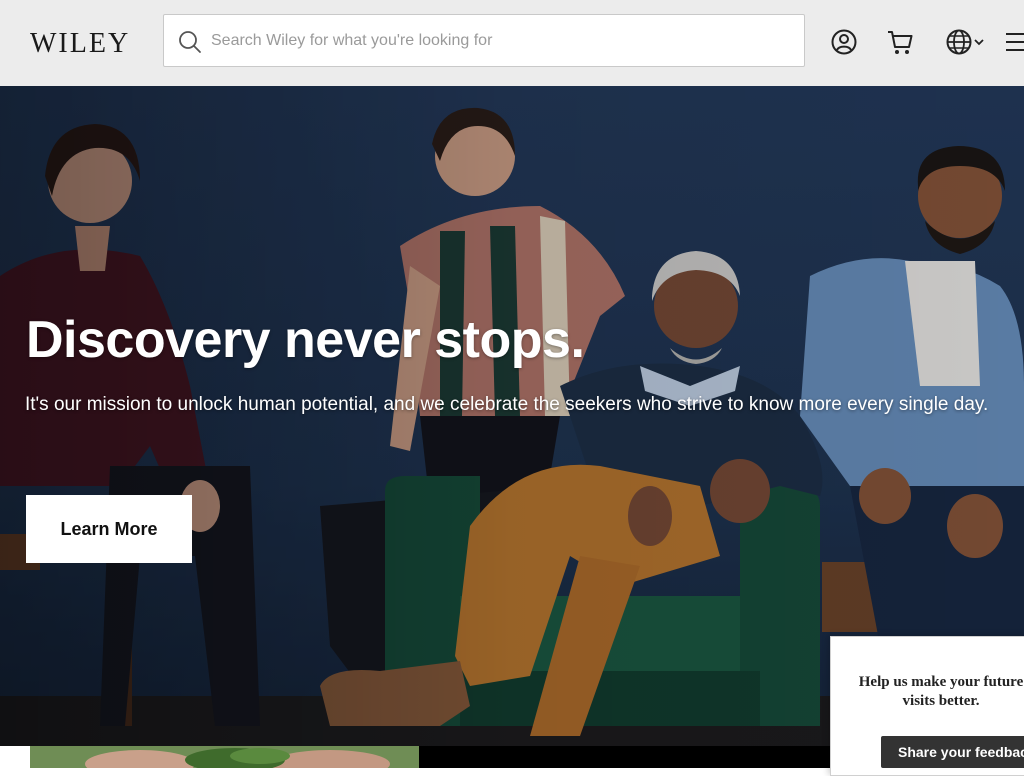 The height and width of the screenshot is (776, 1024). What do you see at coordinates (499, 41) in the screenshot?
I see `search-input` at bounding box center [499, 41].